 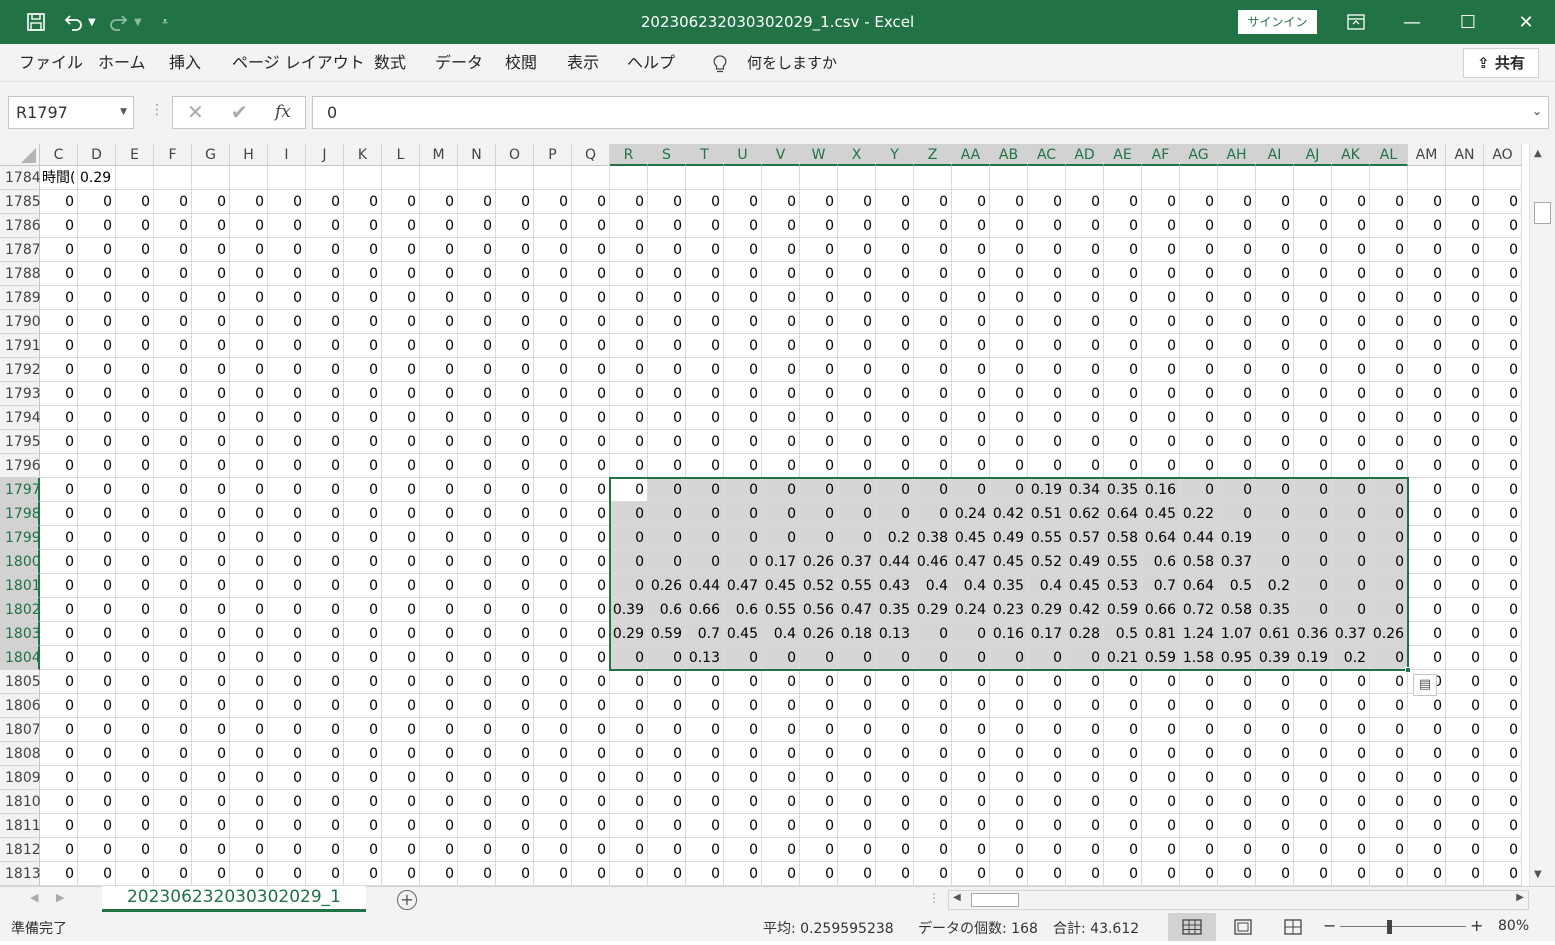 What do you see at coordinates (930, 112) in the screenshot?
I see `formula-input: 0` at bounding box center [930, 112].